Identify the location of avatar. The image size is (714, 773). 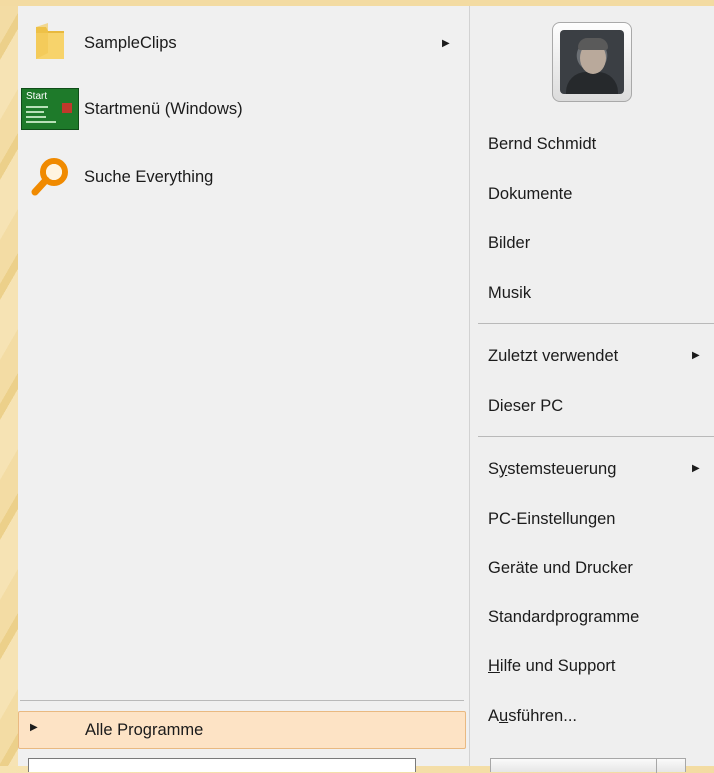
(592, 62).